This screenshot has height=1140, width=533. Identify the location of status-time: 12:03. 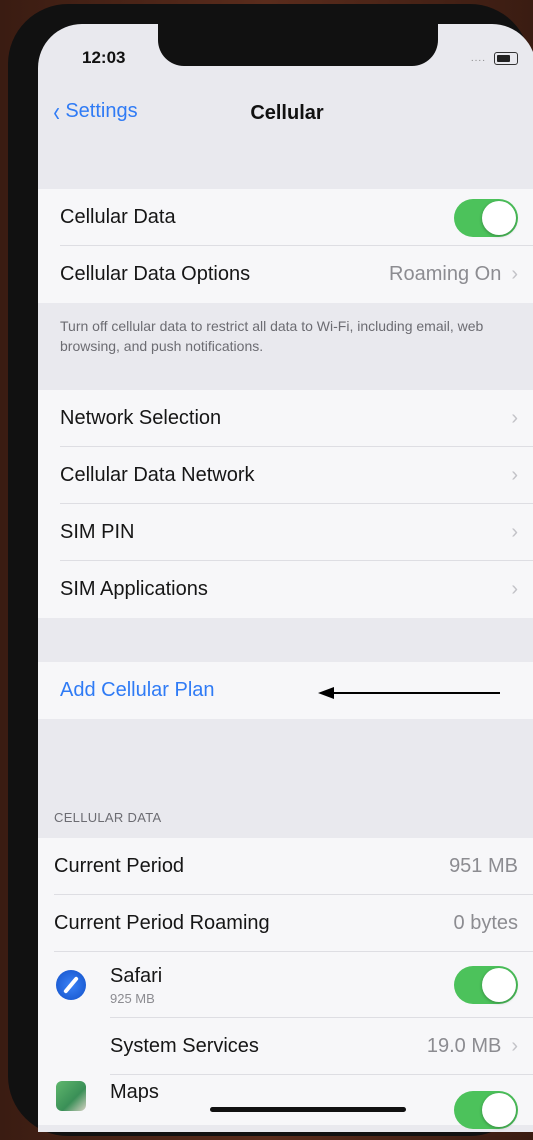
(104, 57).